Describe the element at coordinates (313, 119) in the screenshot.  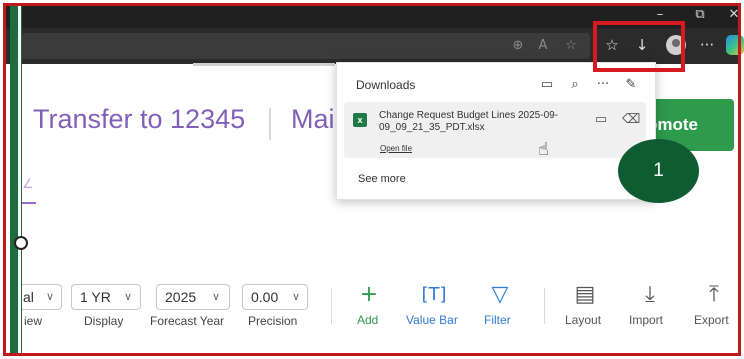
I see `page-subtitle-partial: Mai` at that location.